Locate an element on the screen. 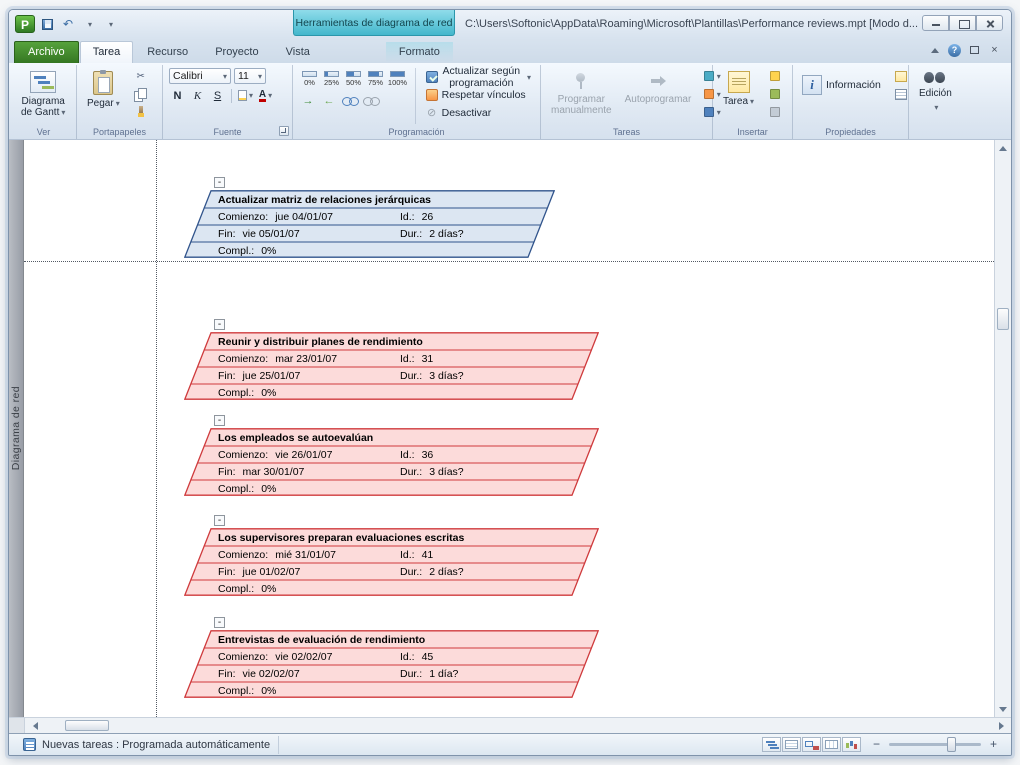 The height and width of the screenshot is (765, 1020). unlink-tasks-button: ← is located at coordinates (329, 100).